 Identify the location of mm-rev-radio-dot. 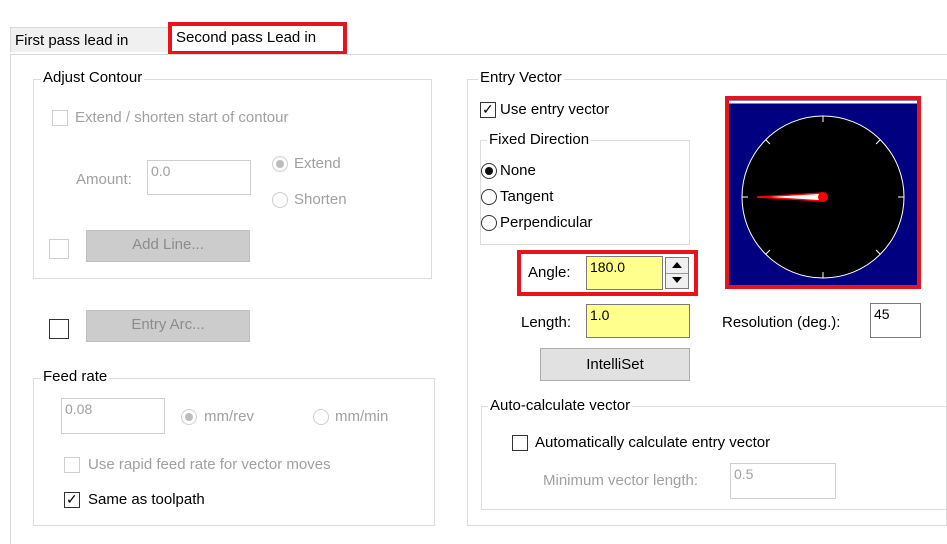
(189, 417).